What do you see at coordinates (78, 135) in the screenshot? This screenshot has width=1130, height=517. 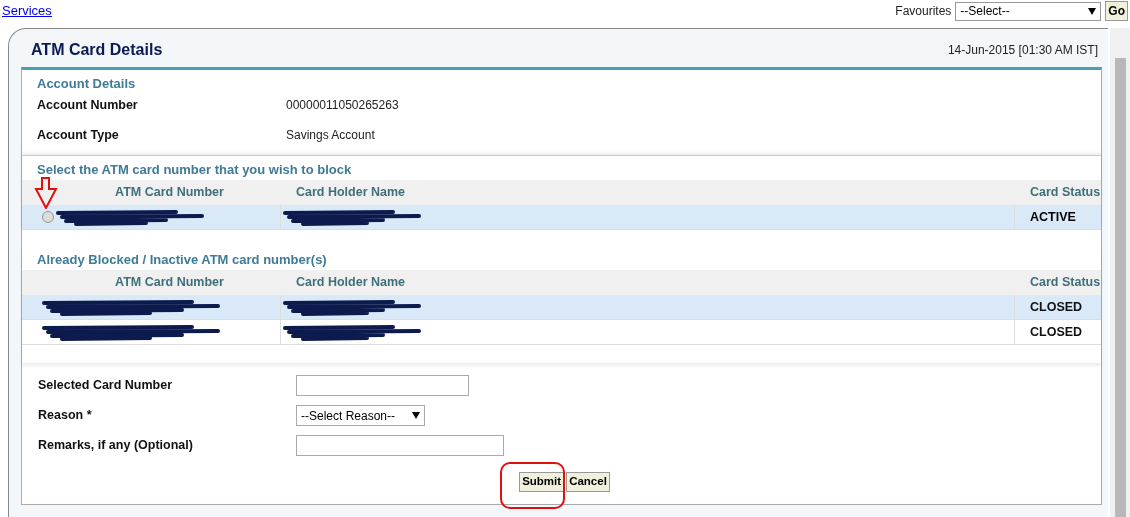 I see `field-label: Account Type` at bounding box center [78, 135].